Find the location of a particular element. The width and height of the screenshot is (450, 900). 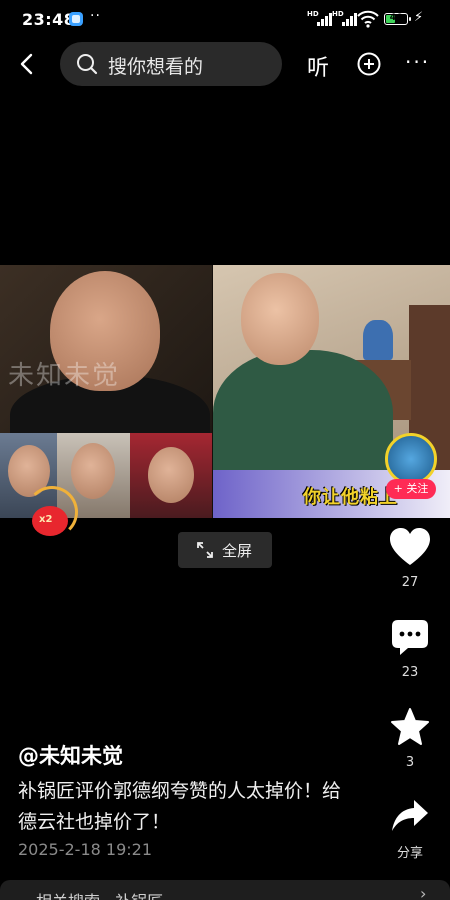

like-button: 27 is located at coordinates (410, 560).